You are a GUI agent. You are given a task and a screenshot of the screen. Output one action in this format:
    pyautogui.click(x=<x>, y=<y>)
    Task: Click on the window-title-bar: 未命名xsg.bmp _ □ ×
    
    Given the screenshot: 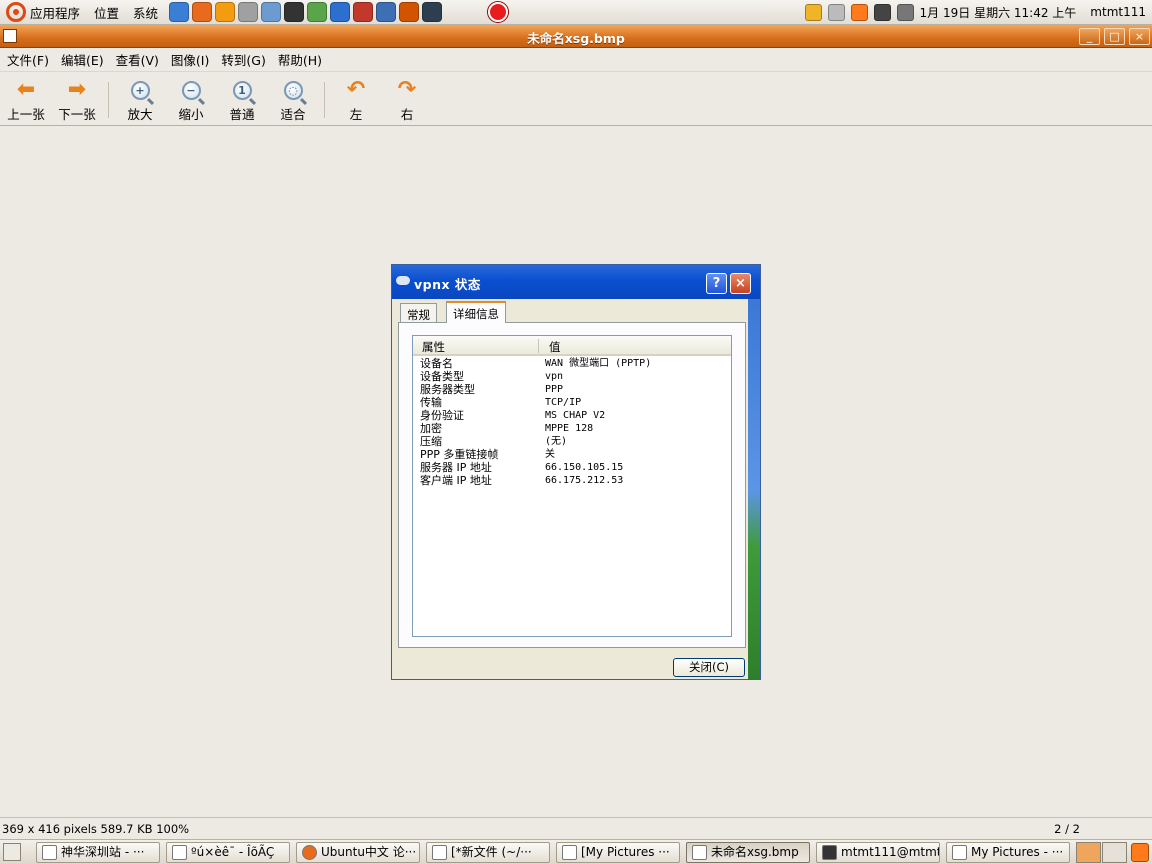 What is the action you would take?
    pyautogui.click(x=576, y=36)
    